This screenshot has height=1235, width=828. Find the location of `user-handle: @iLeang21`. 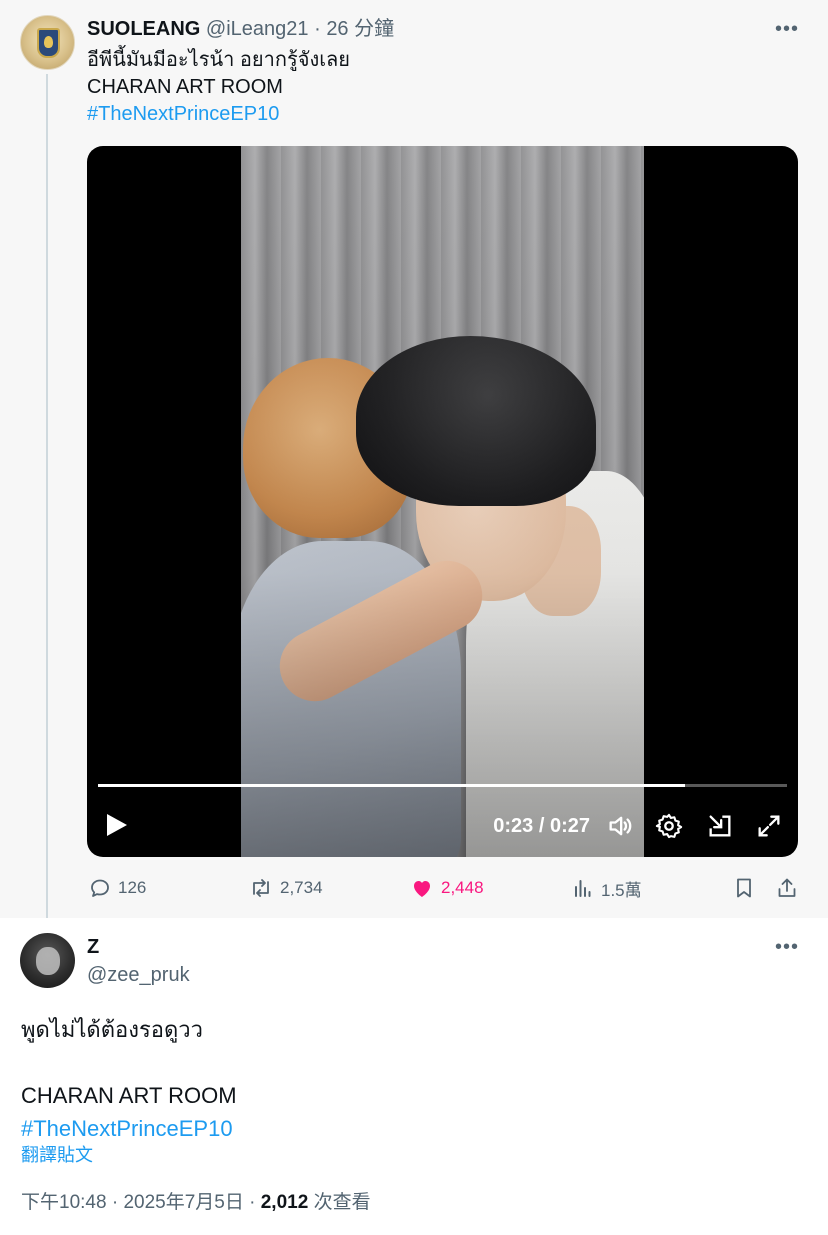

user-handle: @iLeang21 is located at coordinates (257, 29).